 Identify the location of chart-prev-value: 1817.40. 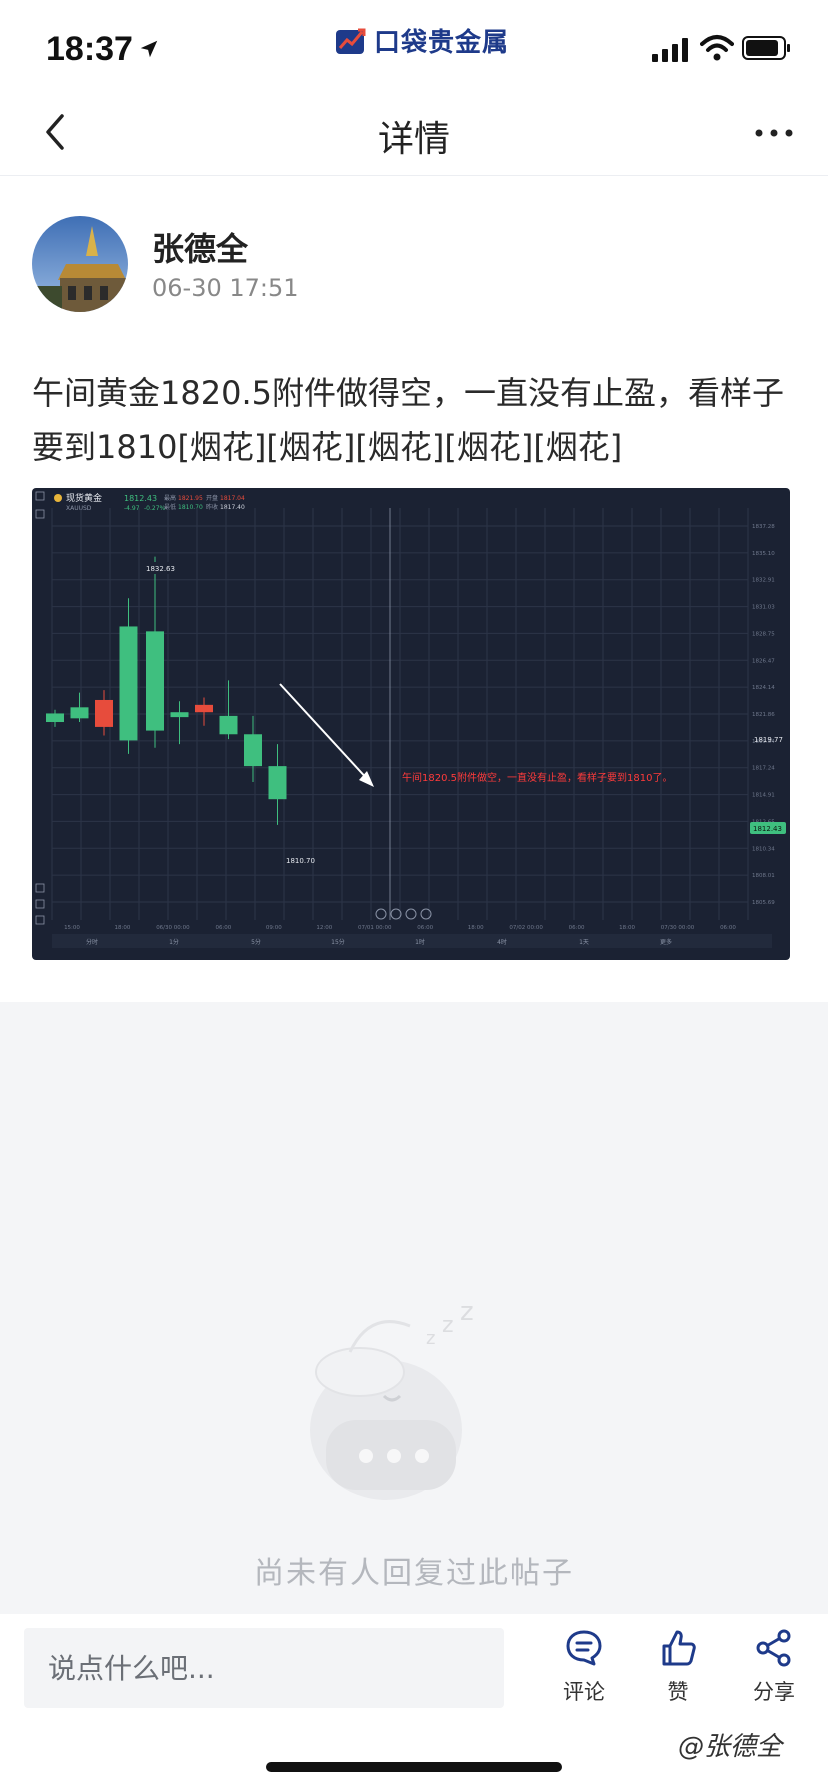
(232, 507).